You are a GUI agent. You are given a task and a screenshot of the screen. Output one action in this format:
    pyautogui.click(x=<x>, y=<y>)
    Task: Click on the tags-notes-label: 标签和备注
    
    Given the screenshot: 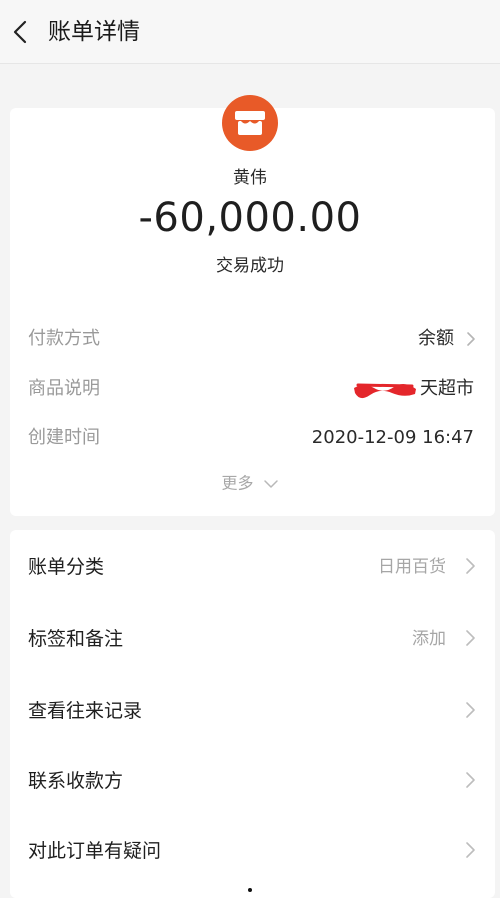 What is the action you would take?
    pyautogui.click(x=76, y=639)
    